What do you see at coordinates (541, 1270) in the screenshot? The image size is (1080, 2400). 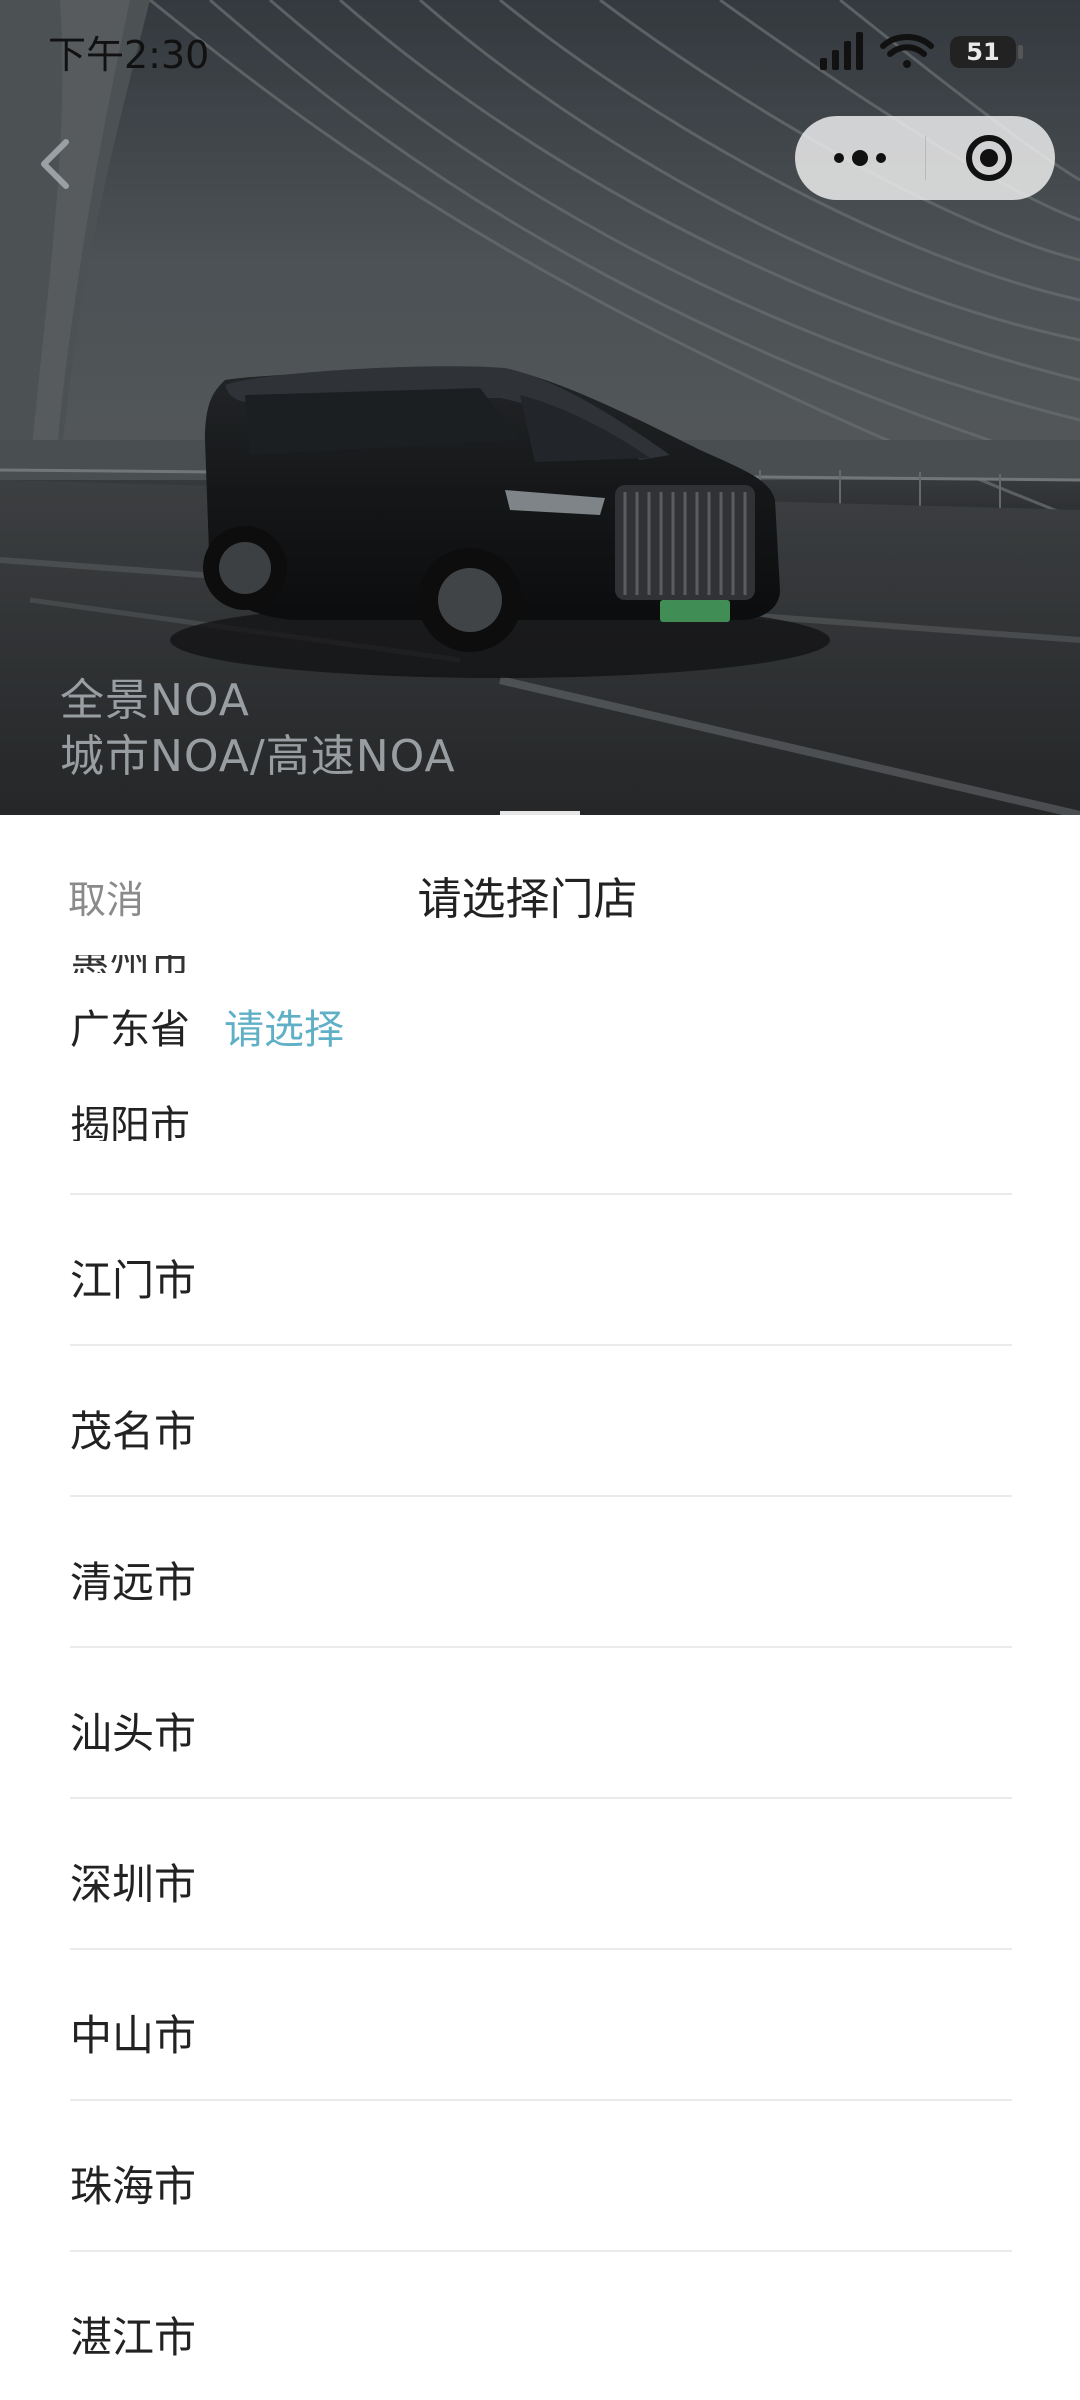 I see `city-item: 江门市` at bounding box center [541, 1270].